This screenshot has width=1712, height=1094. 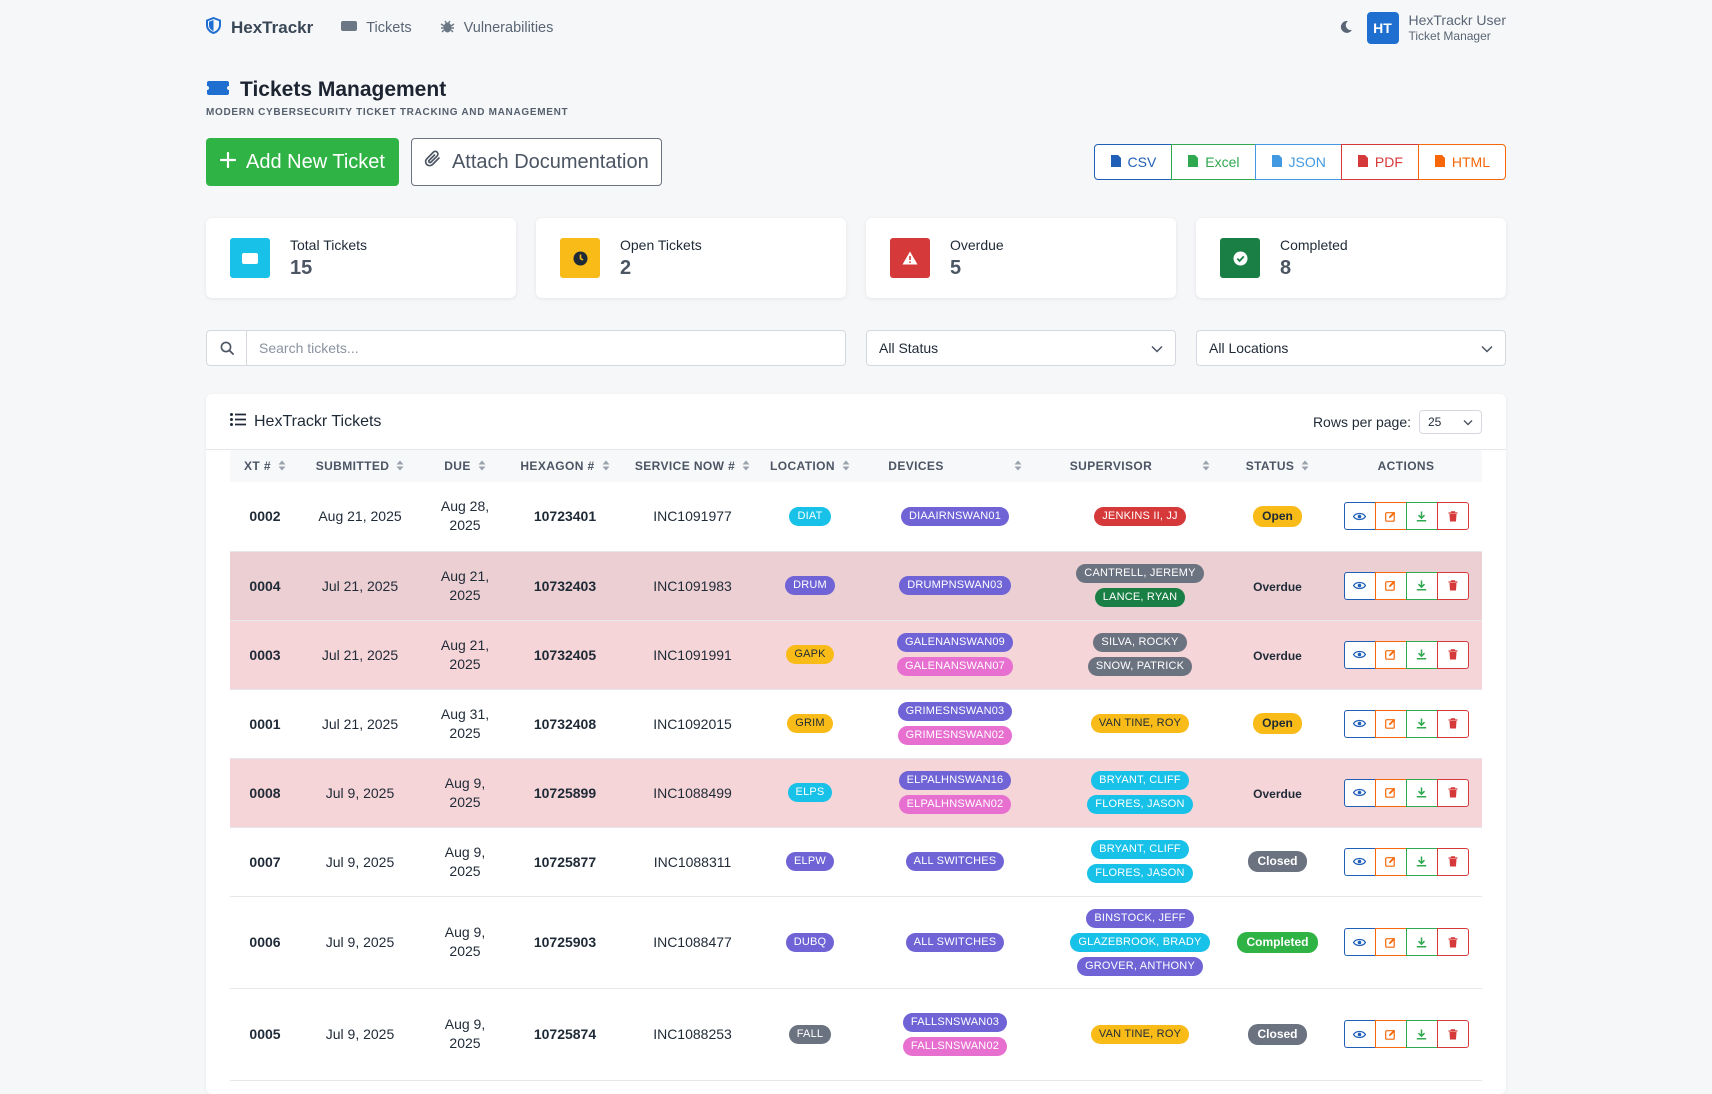 What do you see at coordinates (1249, 348) in the screenshot?
I see `location-filter-value: All Locations` at bounding box center [1249, 348].